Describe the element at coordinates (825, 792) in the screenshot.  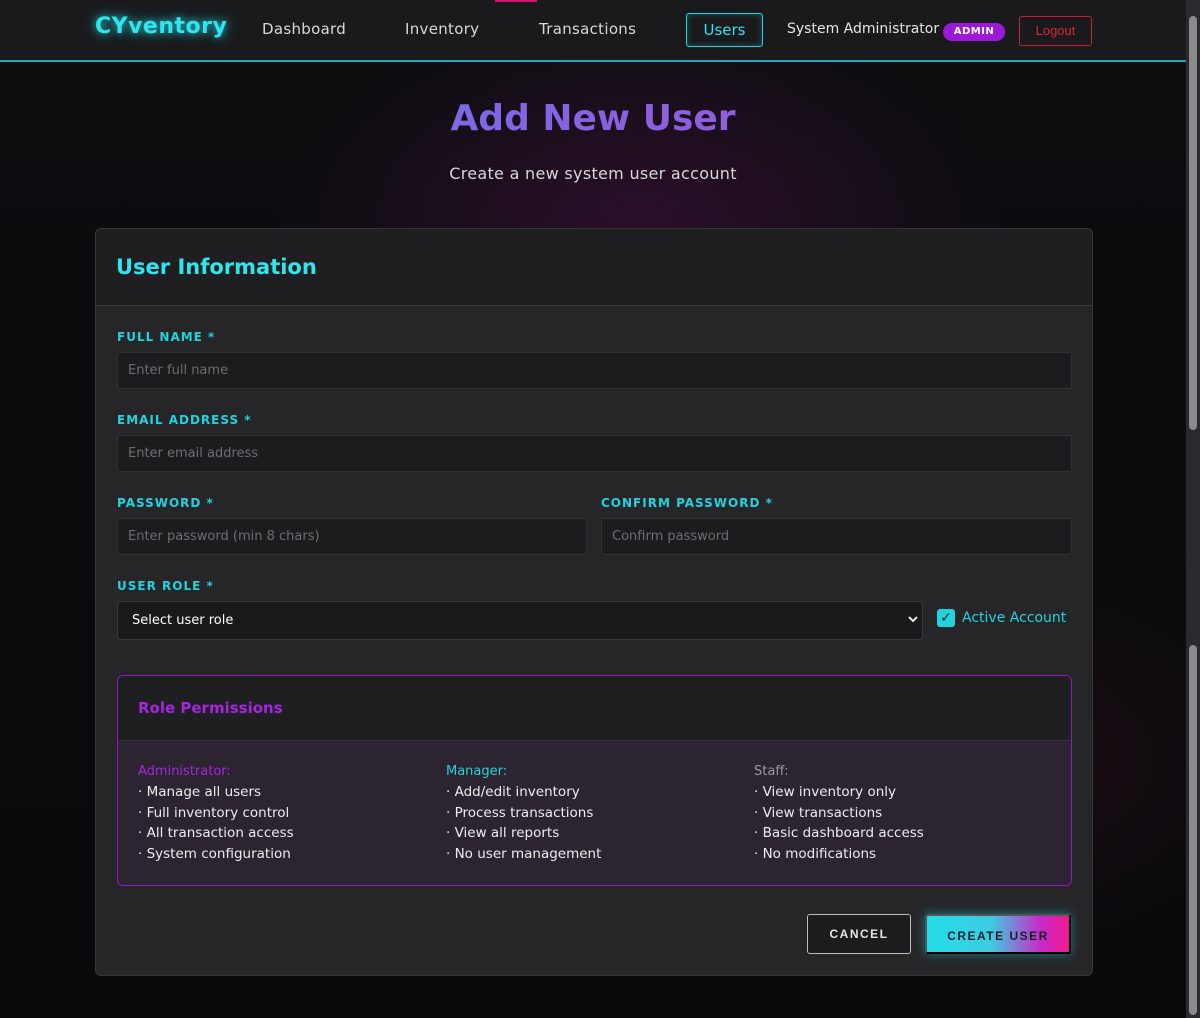
I see `permission-item: · View inventory only` at that location.